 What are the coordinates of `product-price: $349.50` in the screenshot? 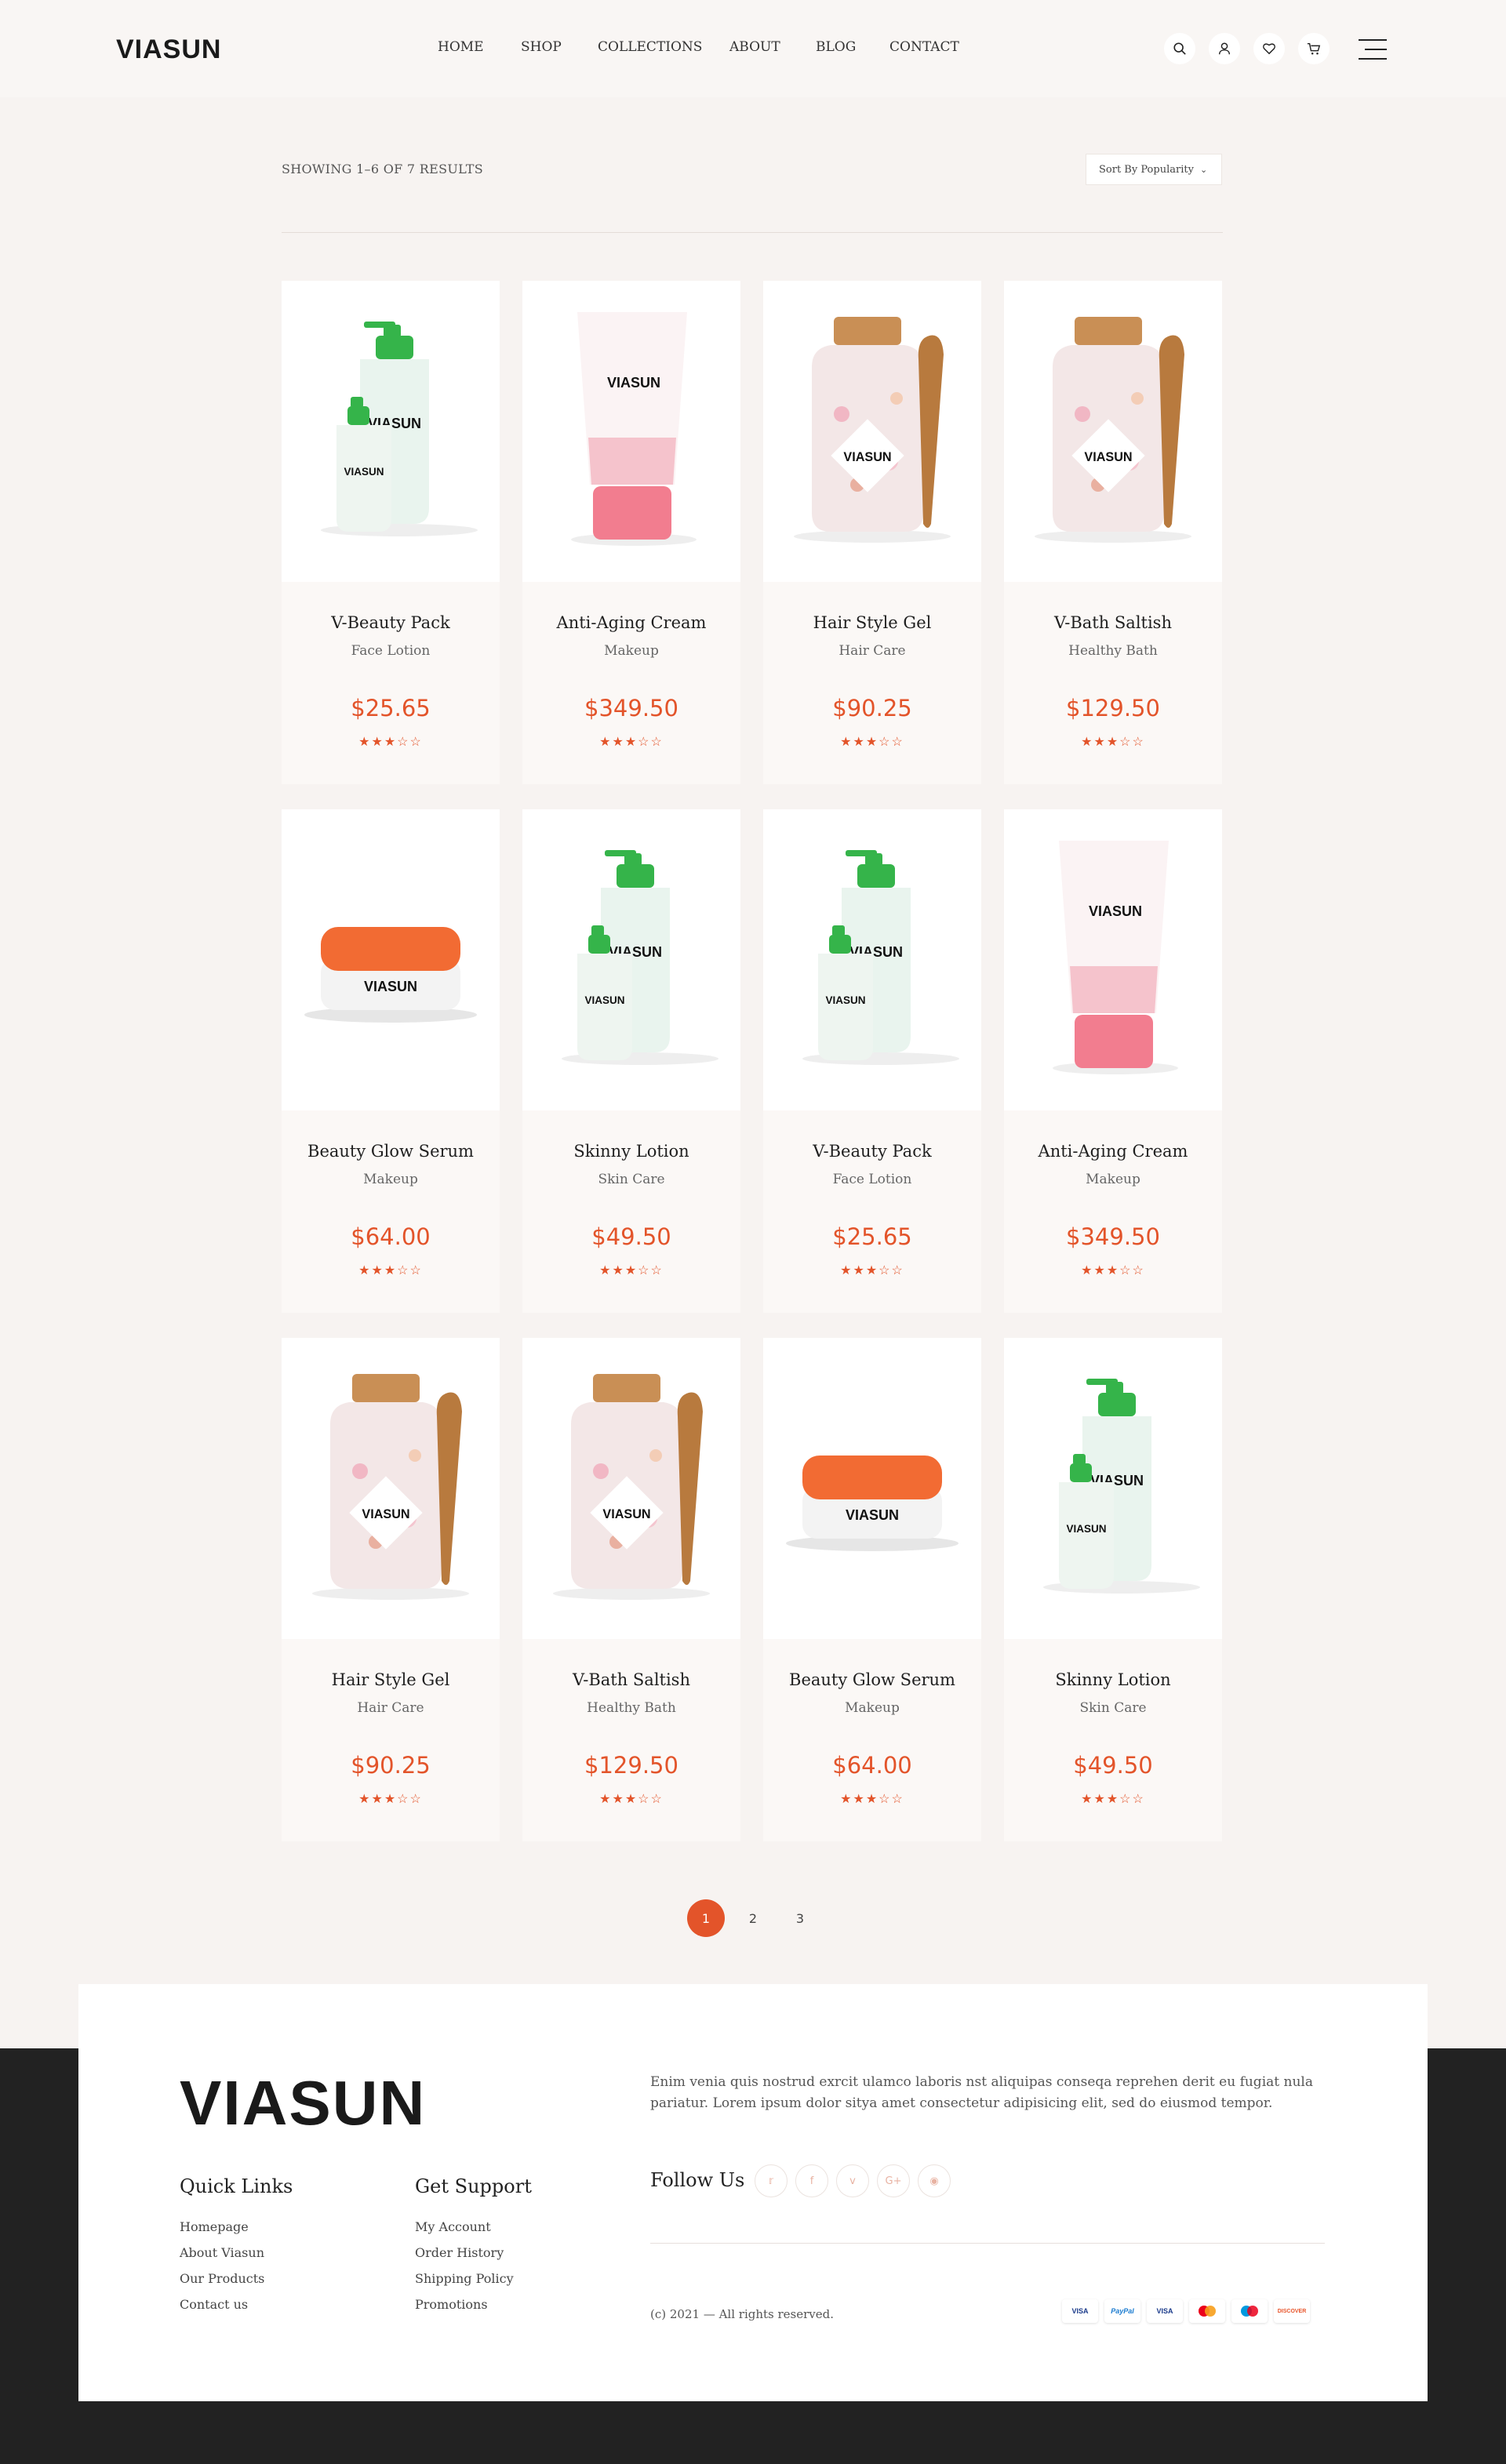 It's located at (1113, 1236).